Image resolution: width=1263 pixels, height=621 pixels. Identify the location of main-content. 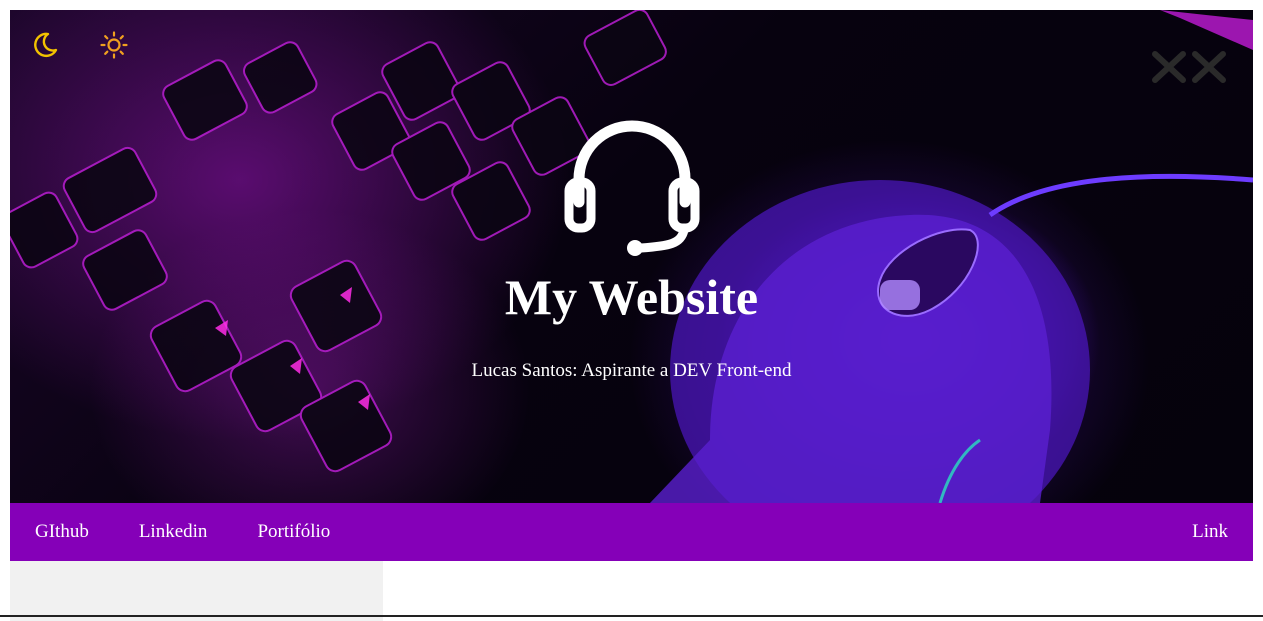
(631, 591).